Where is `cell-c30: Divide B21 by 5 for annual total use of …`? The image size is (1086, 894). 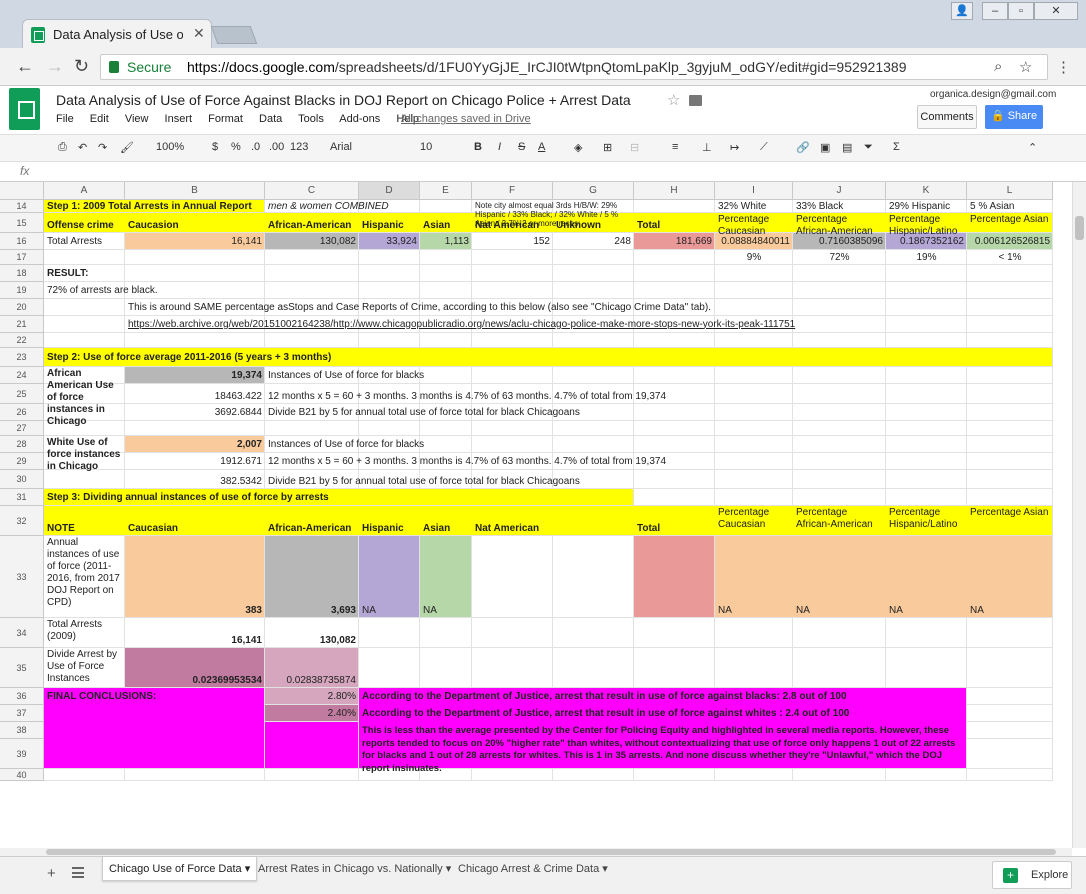
cell-c30: Divide B21 by 5 for annual total use of … is located at coordinates (449, 479).